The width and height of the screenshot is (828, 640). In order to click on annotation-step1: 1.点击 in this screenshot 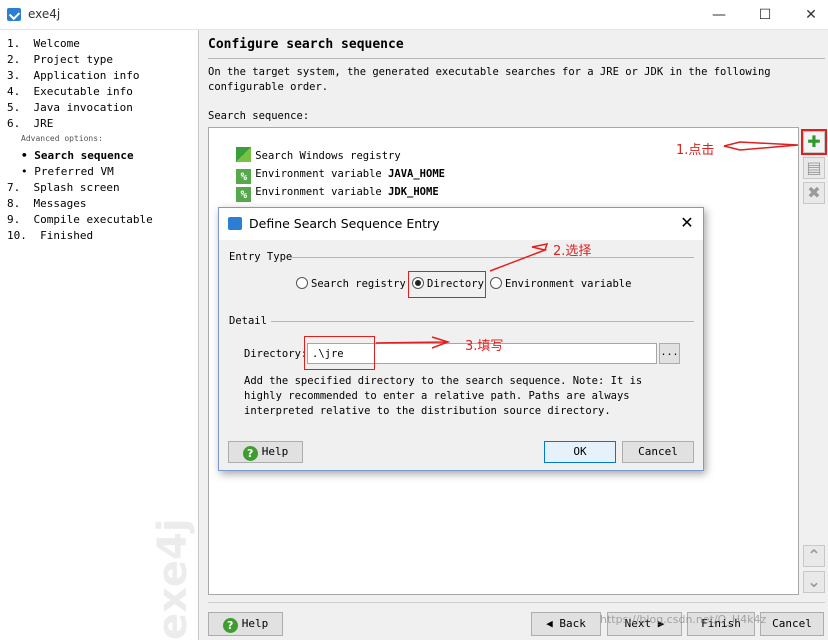, I will do `click(695, 150)`.